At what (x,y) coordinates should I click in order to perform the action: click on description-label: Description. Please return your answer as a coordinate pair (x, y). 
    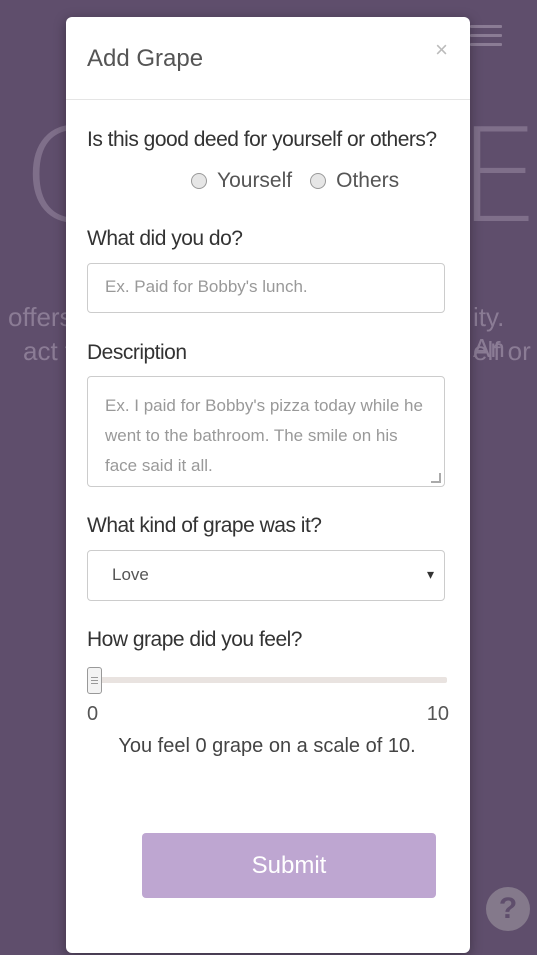
    Looking at the image, I should click on (137, 352).